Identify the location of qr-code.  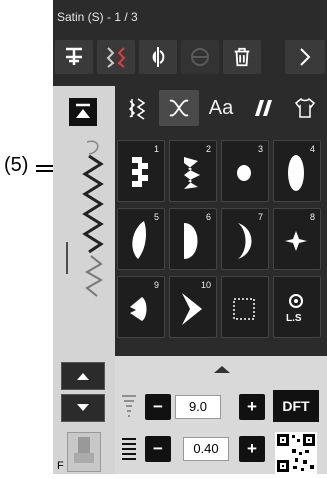
(296, 453).